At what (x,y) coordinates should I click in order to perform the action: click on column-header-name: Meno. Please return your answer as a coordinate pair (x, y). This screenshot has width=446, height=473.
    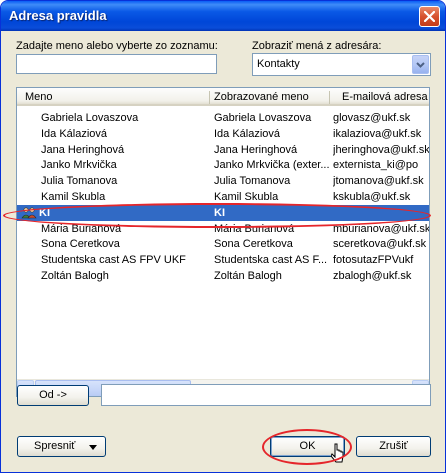
    Looking at the image, I should click on (39, 97).